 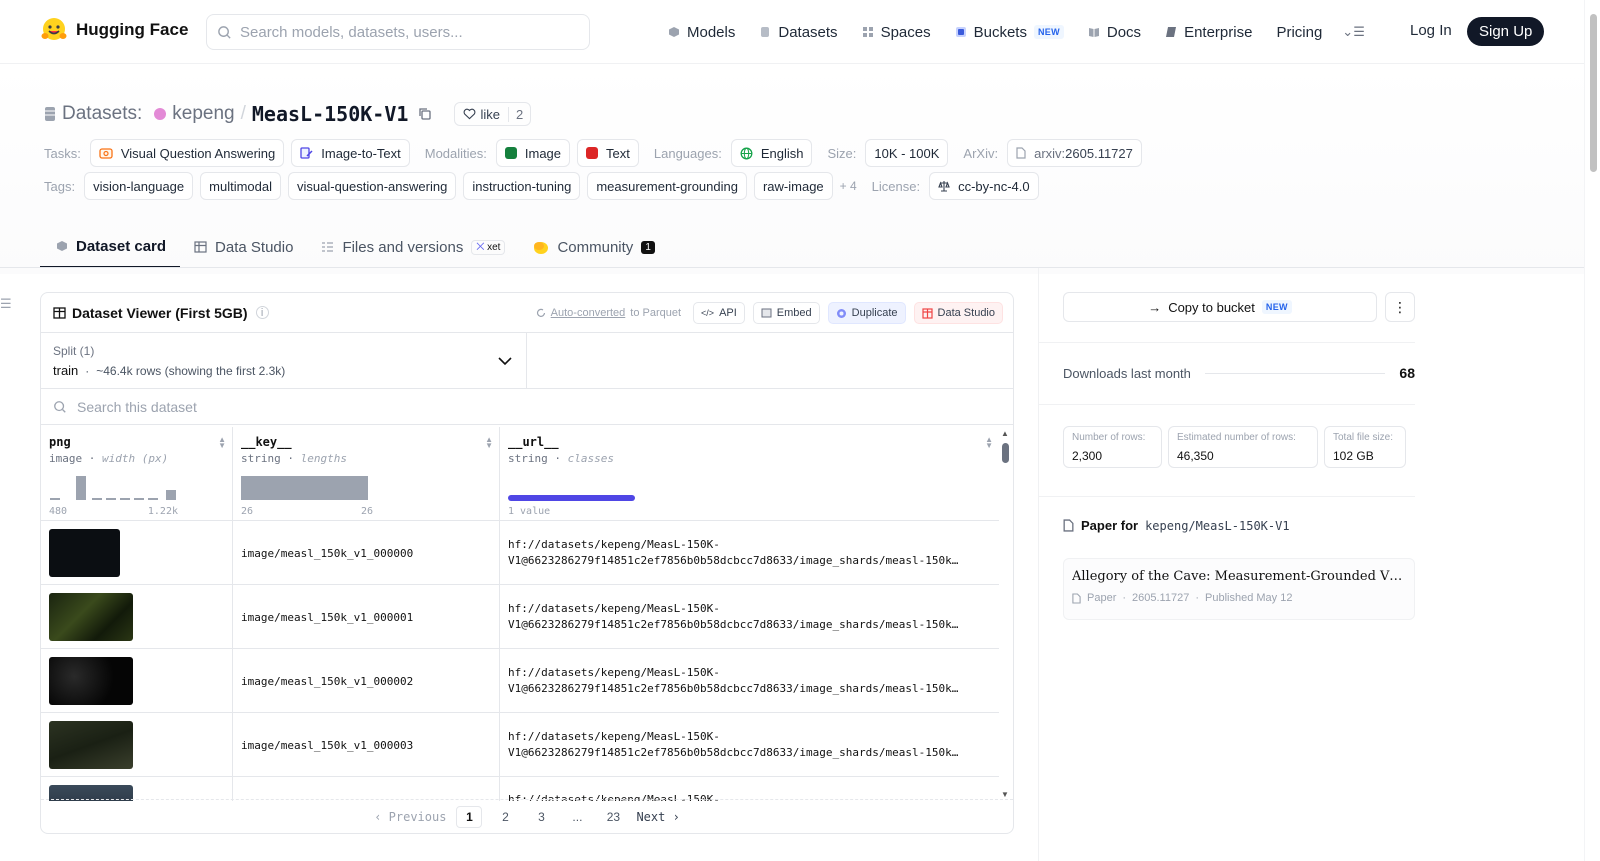 What do you see at coordinates (366, 681) in the screenshot?
I see `key-cell: image/measl_150k_v1_000002` at bounding box center [366, 681].